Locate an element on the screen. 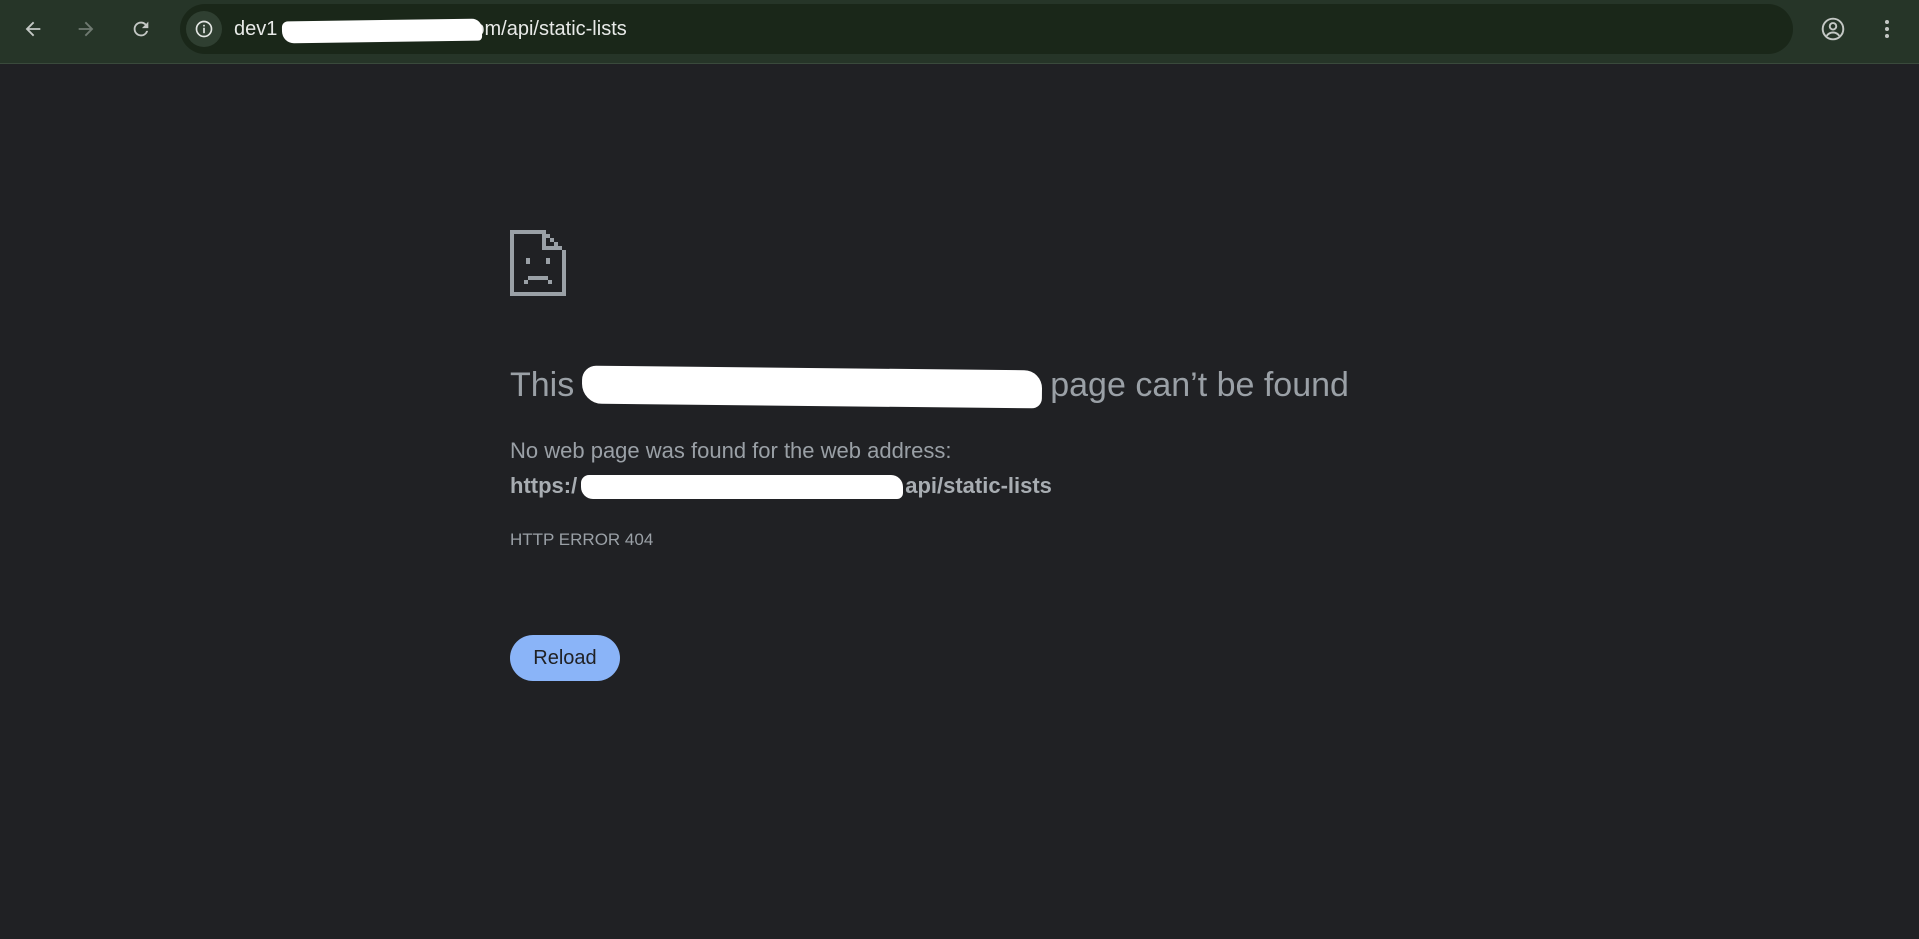 The height and width of the screenshot is (939, 1919). back-arrow-icon is located at coordinates (33, 29).